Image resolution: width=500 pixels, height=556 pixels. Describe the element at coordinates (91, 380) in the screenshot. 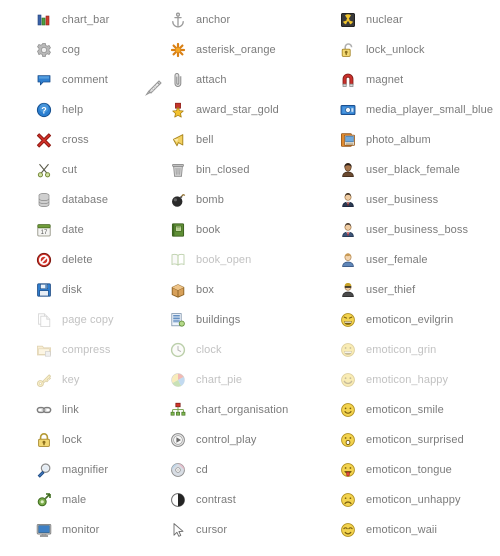

I see `icon-list-item: key` at that location.